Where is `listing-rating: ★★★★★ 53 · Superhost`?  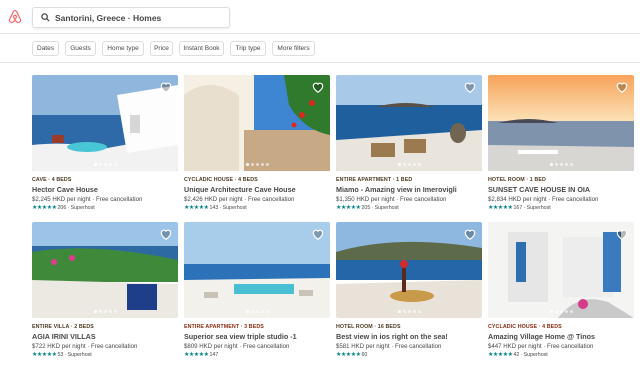 listing-rating: ★★★★★ 53 · Superhost is located at coordinates (105, 355).